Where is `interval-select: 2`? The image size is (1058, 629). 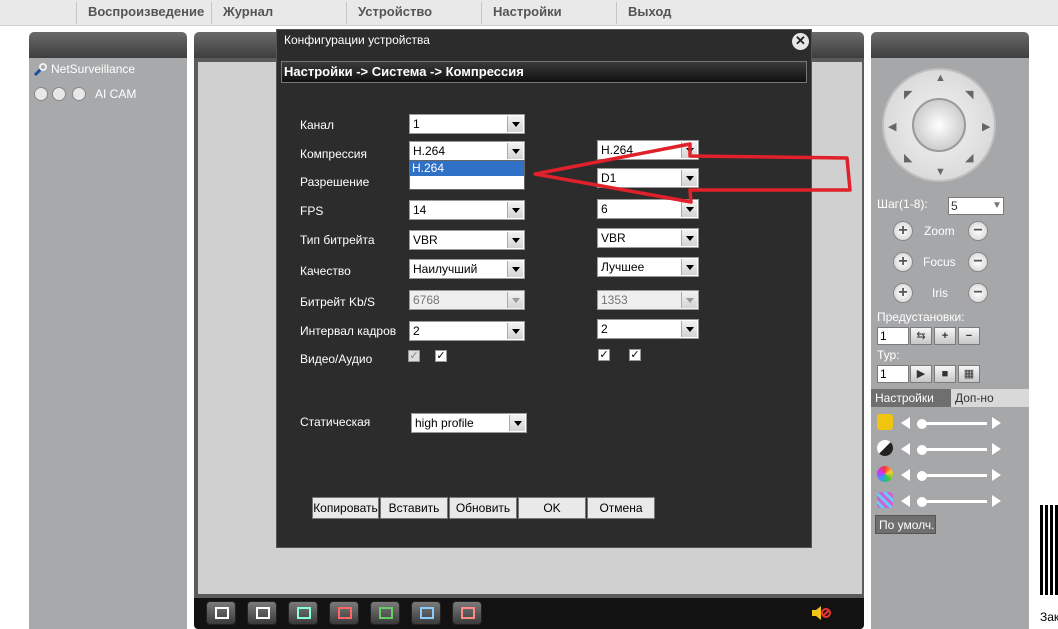
interval-select: 2 is located at coordinates (467, 331).